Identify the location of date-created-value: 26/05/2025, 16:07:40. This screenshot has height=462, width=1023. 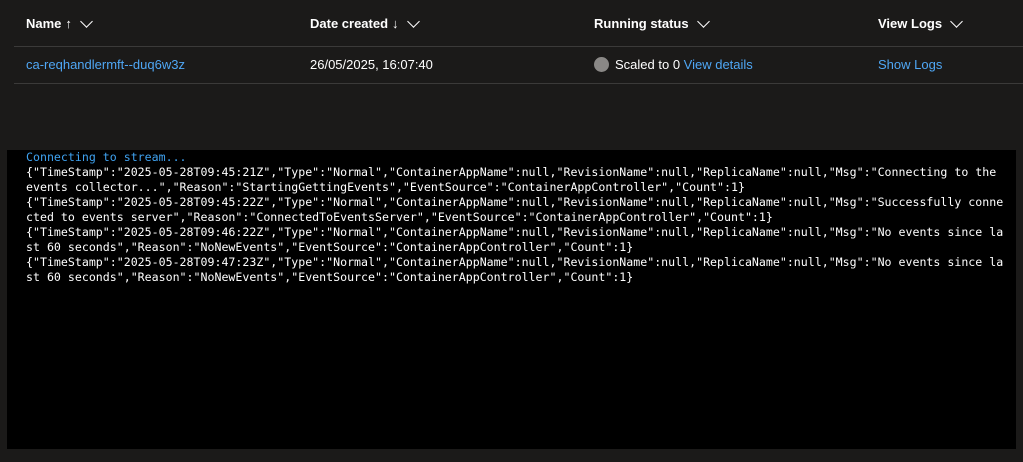
(371, 64).